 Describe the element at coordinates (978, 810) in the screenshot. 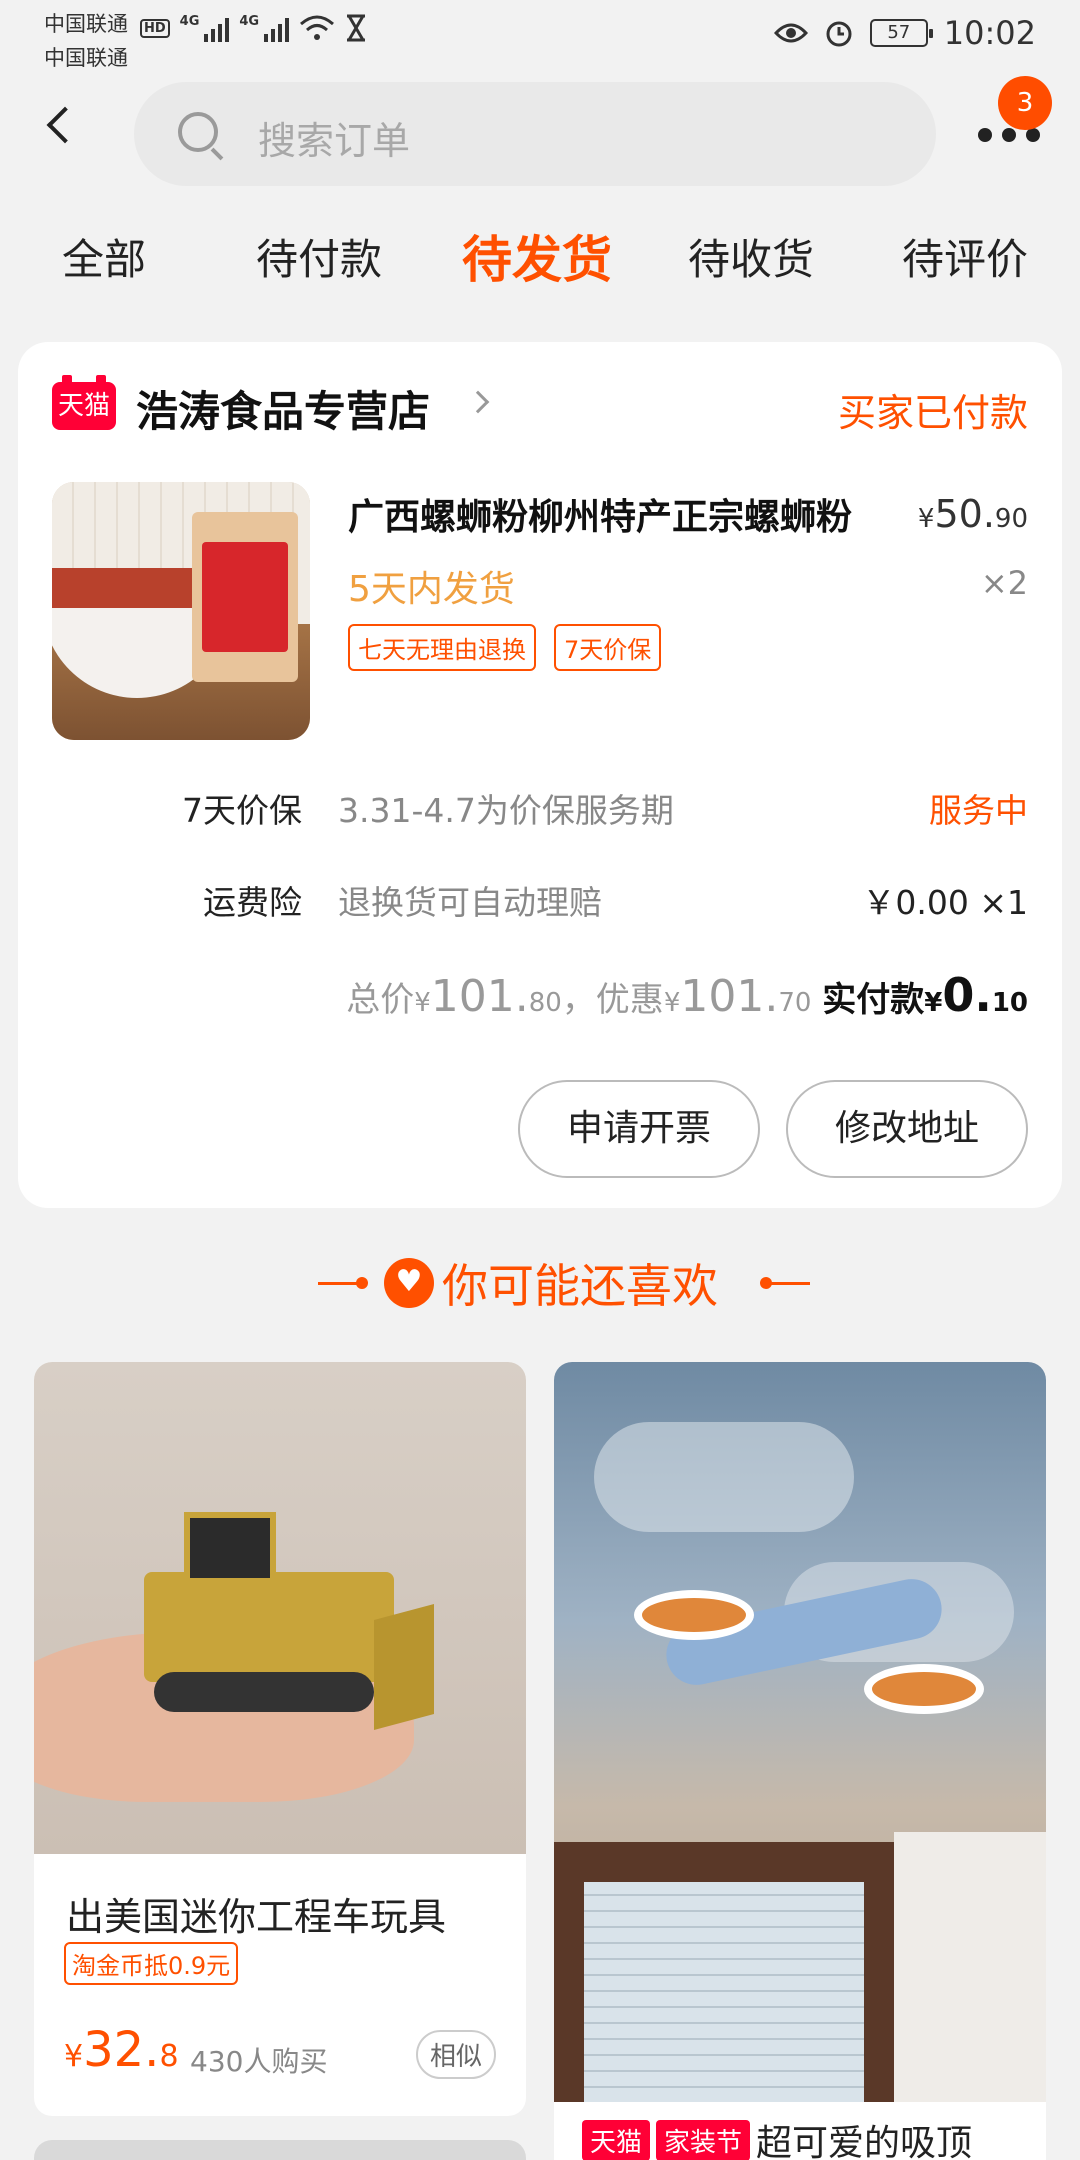

I see `service-value: 服务中` at that location.